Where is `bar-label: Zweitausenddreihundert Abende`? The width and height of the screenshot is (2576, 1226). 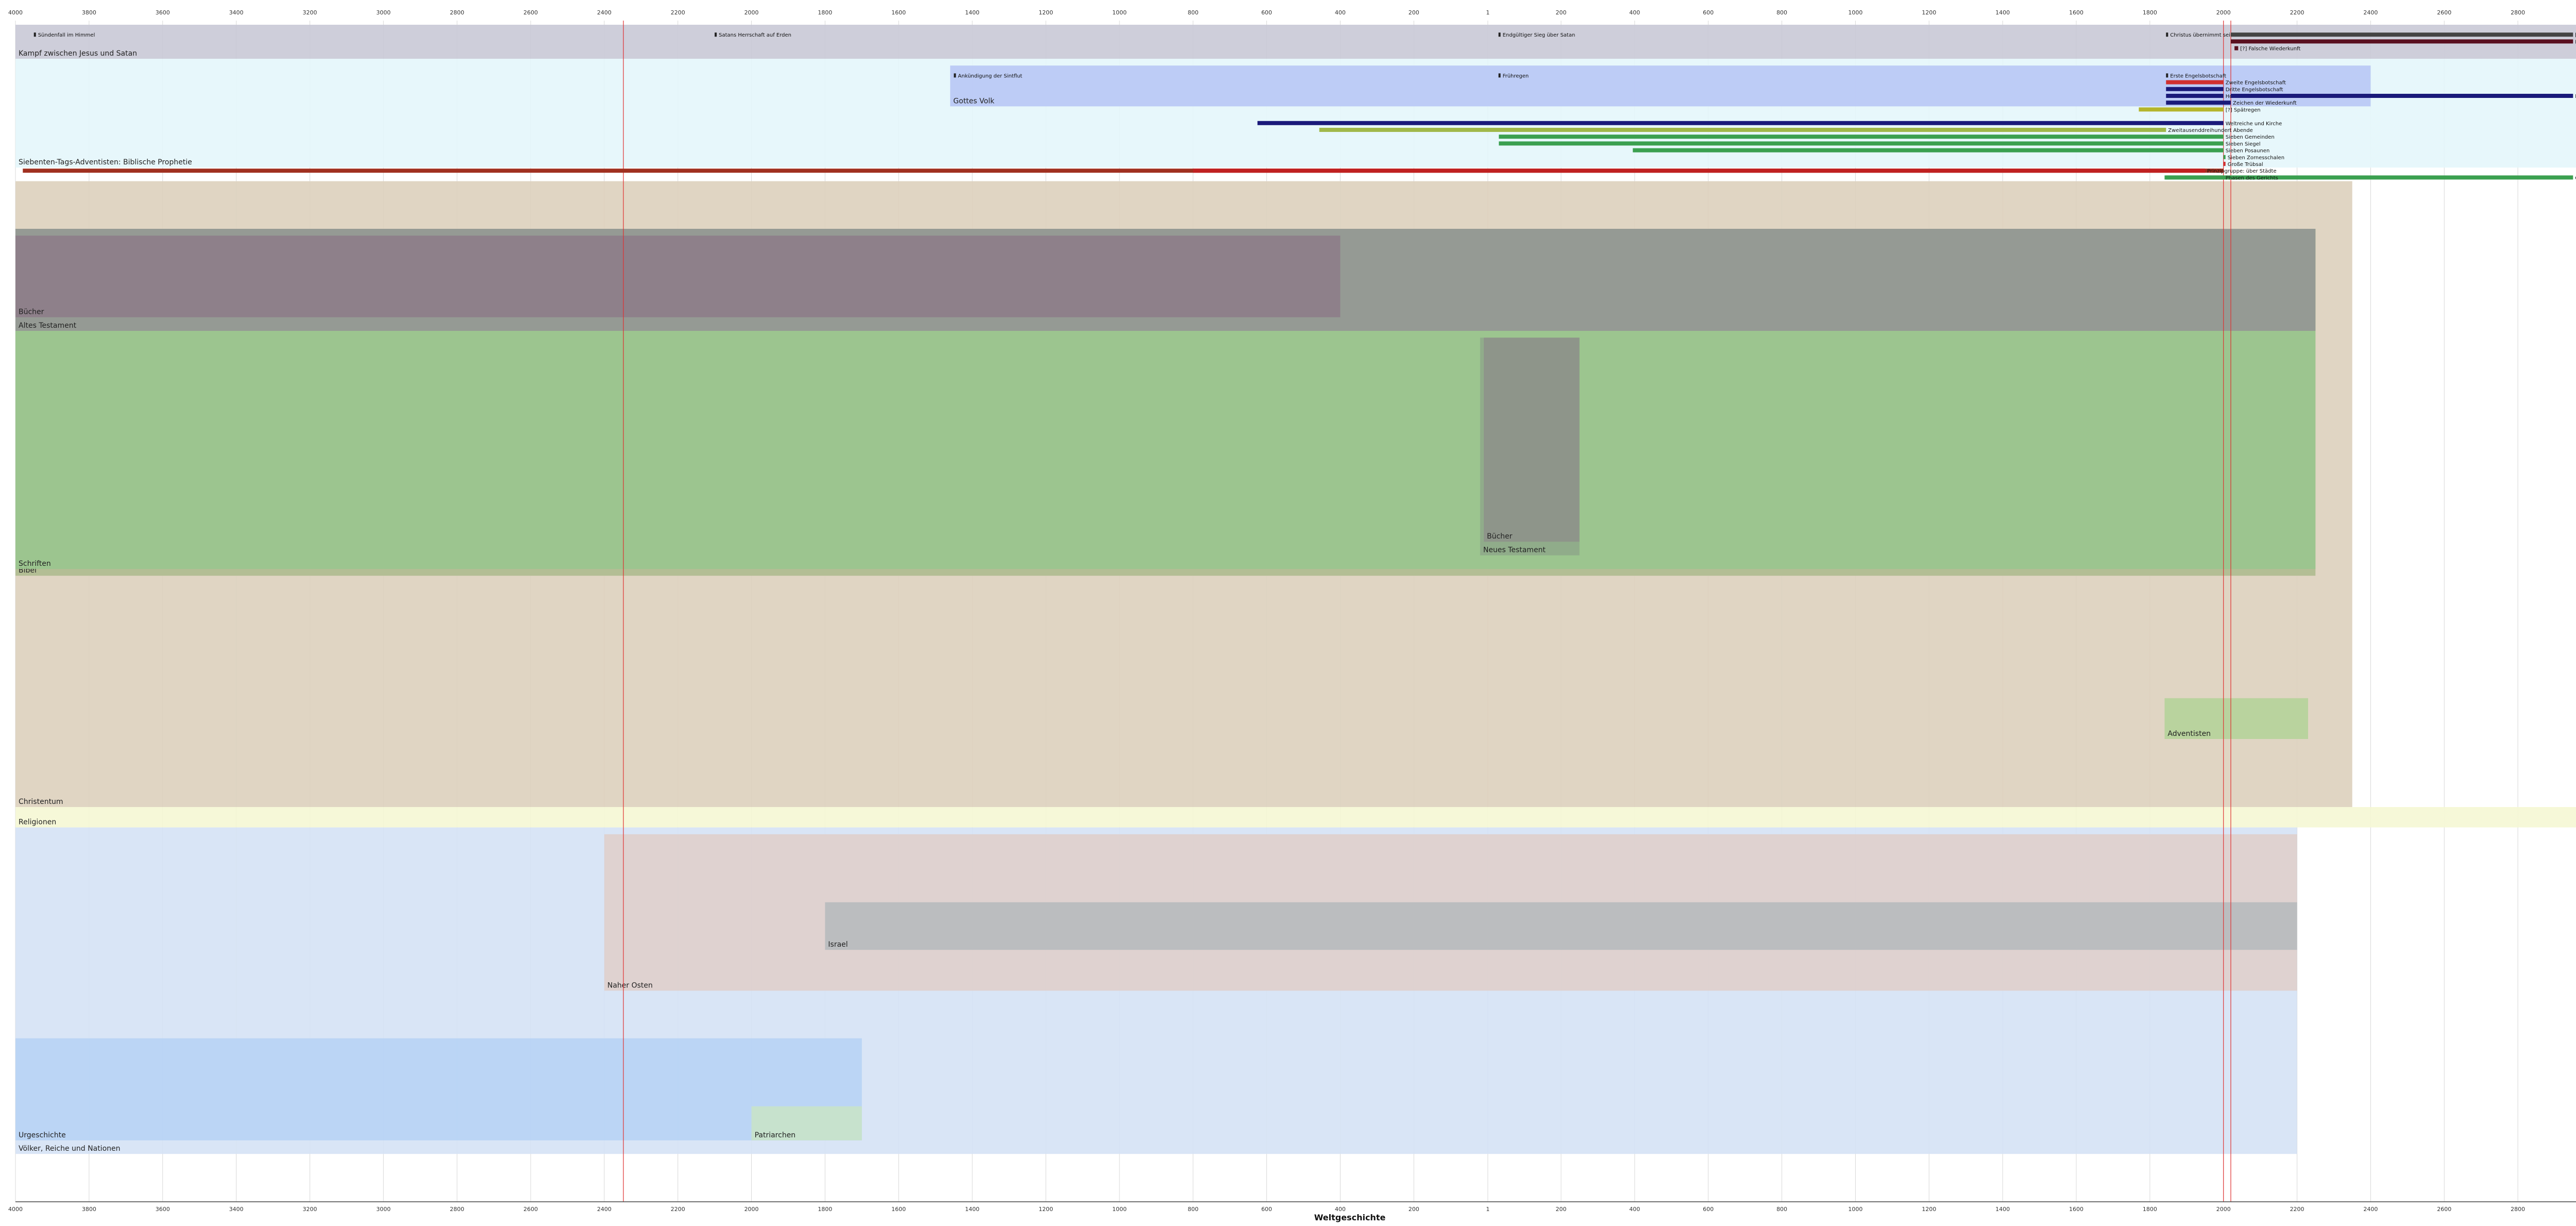 bar-label: Zweitausenddreihundert Abende is located at coordinates (2210, 130).